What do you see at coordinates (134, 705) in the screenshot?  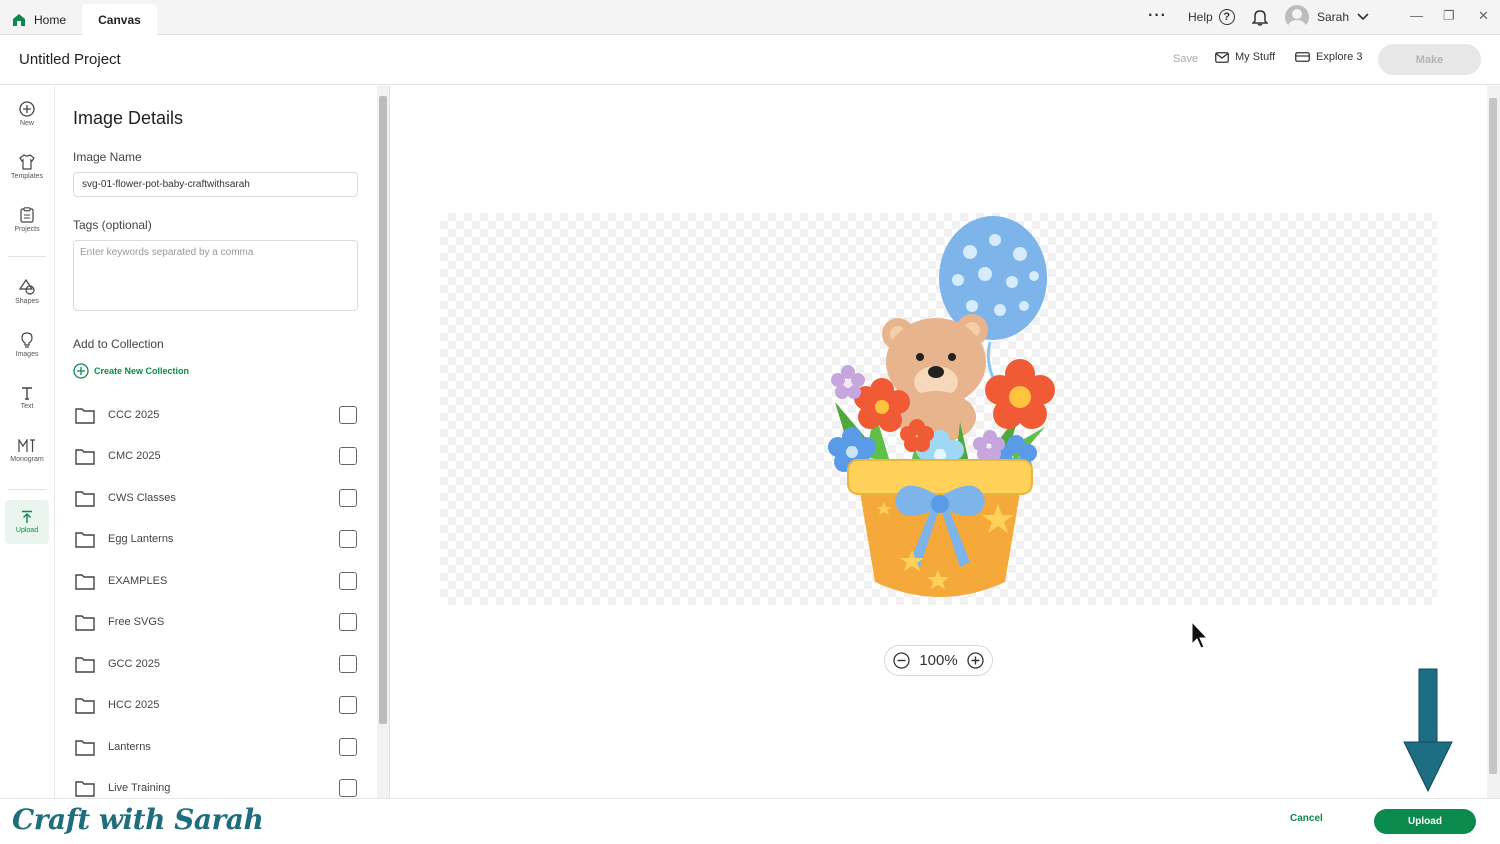 I see `collection-name: HCC 2025` at bounding box center [134, 705].